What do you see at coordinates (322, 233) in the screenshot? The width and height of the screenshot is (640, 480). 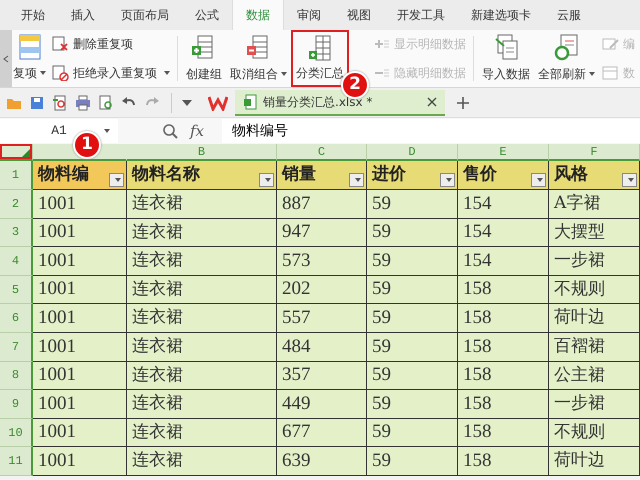 I see `table-cell: 947` at bounding box center [322, 233].